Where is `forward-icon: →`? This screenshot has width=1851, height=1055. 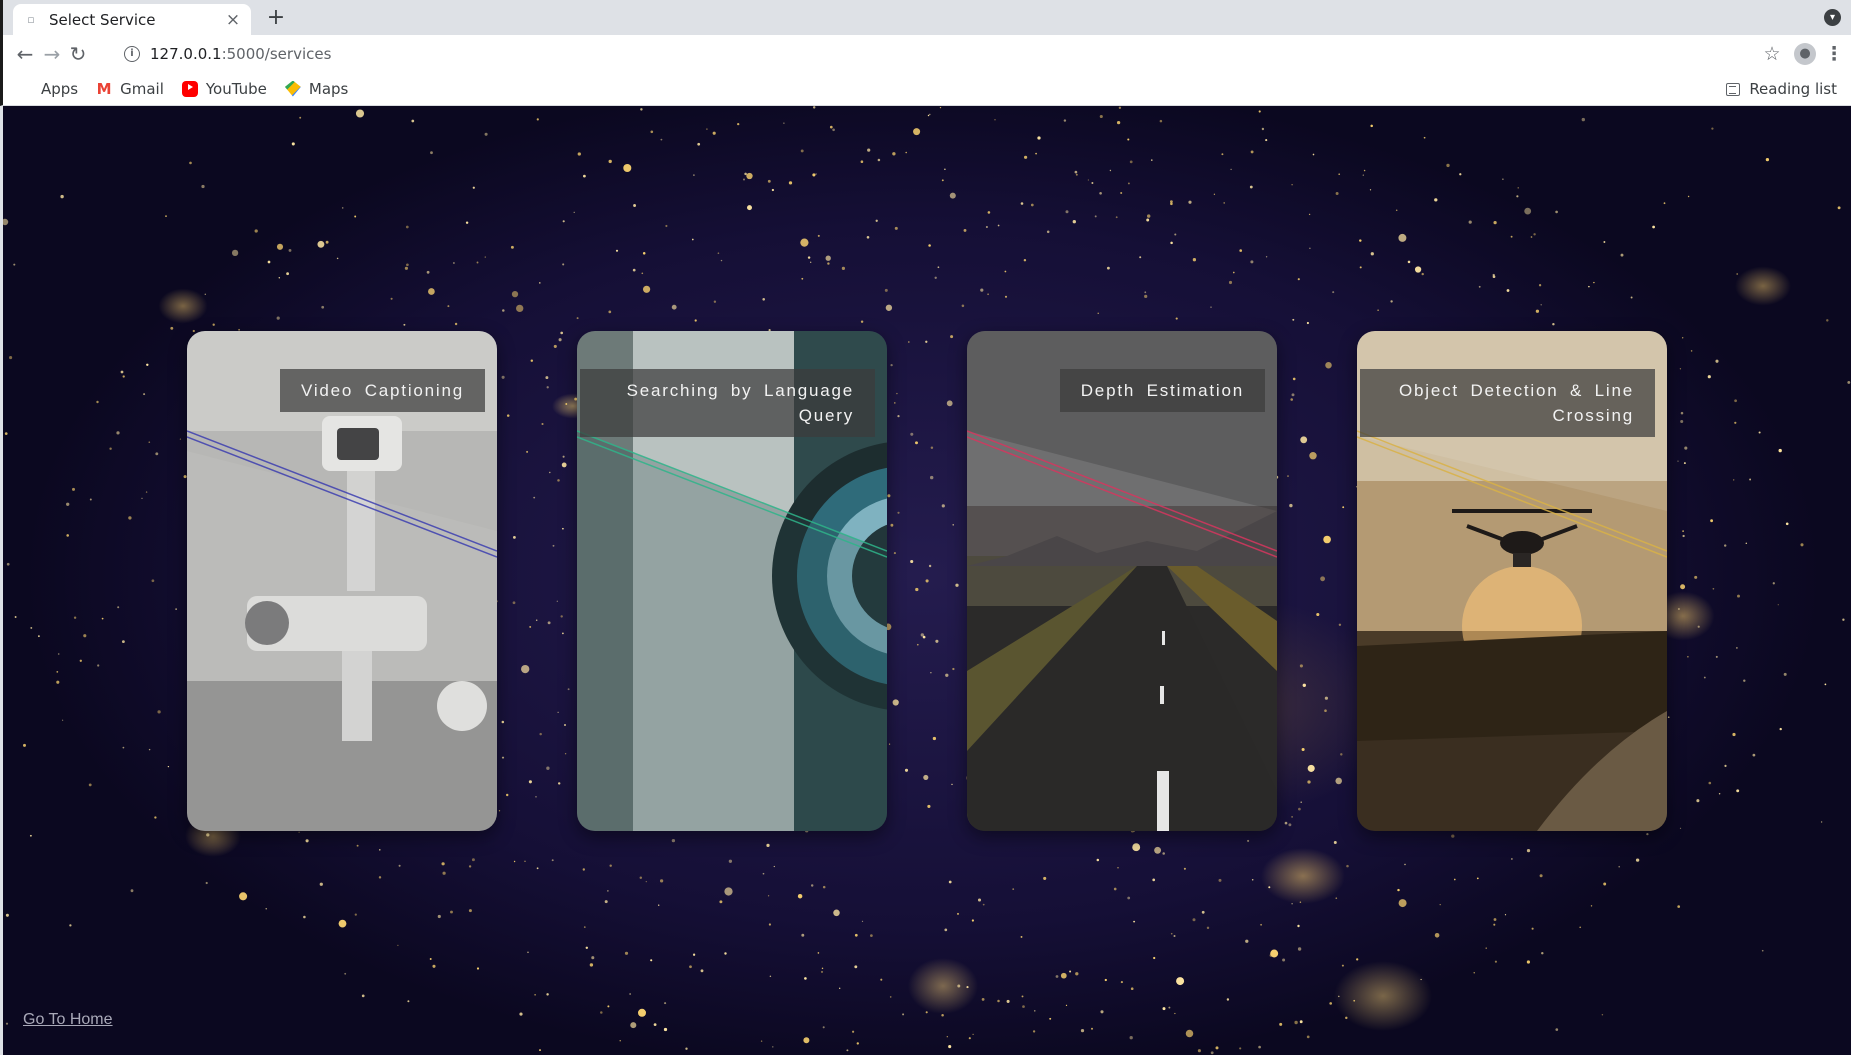
forward-icon: → is located at coordinates (52, 54).